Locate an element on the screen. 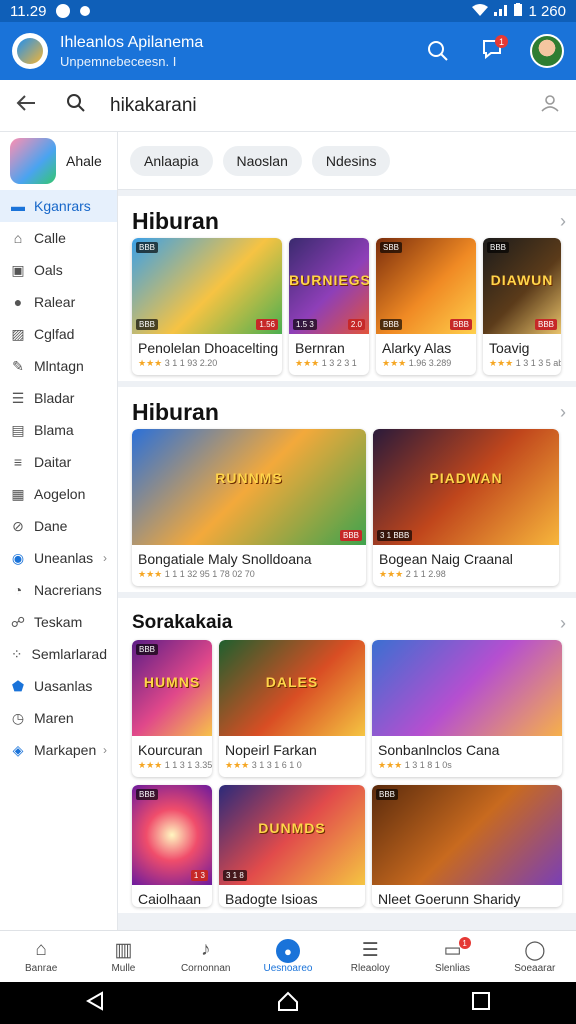 The image size is (576, 1024). nav-item: ☰ Rleaoloy is located at coordinates (370, 956).